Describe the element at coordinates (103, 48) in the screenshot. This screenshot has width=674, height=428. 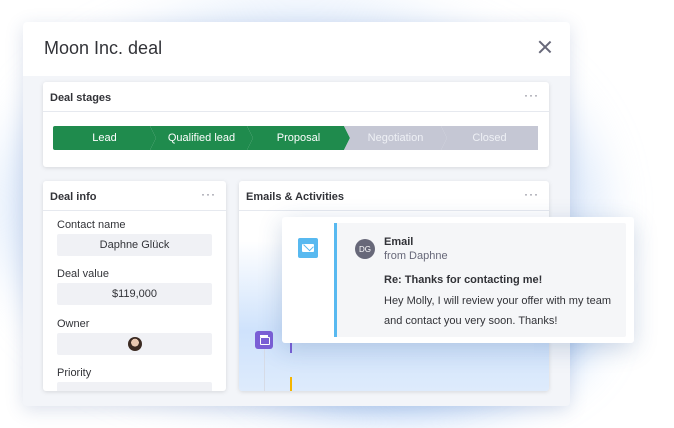
I see `modal-title: Moon Inc. deal` at that location.